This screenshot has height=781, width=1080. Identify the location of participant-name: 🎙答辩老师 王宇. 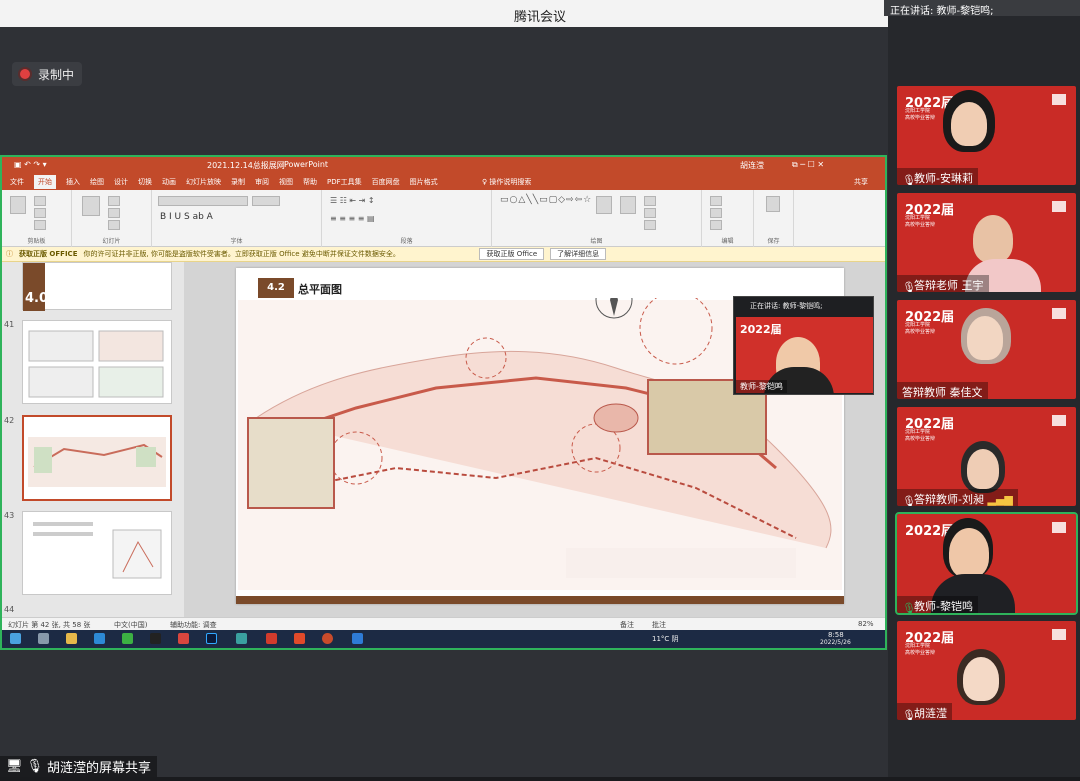
(943, 283).